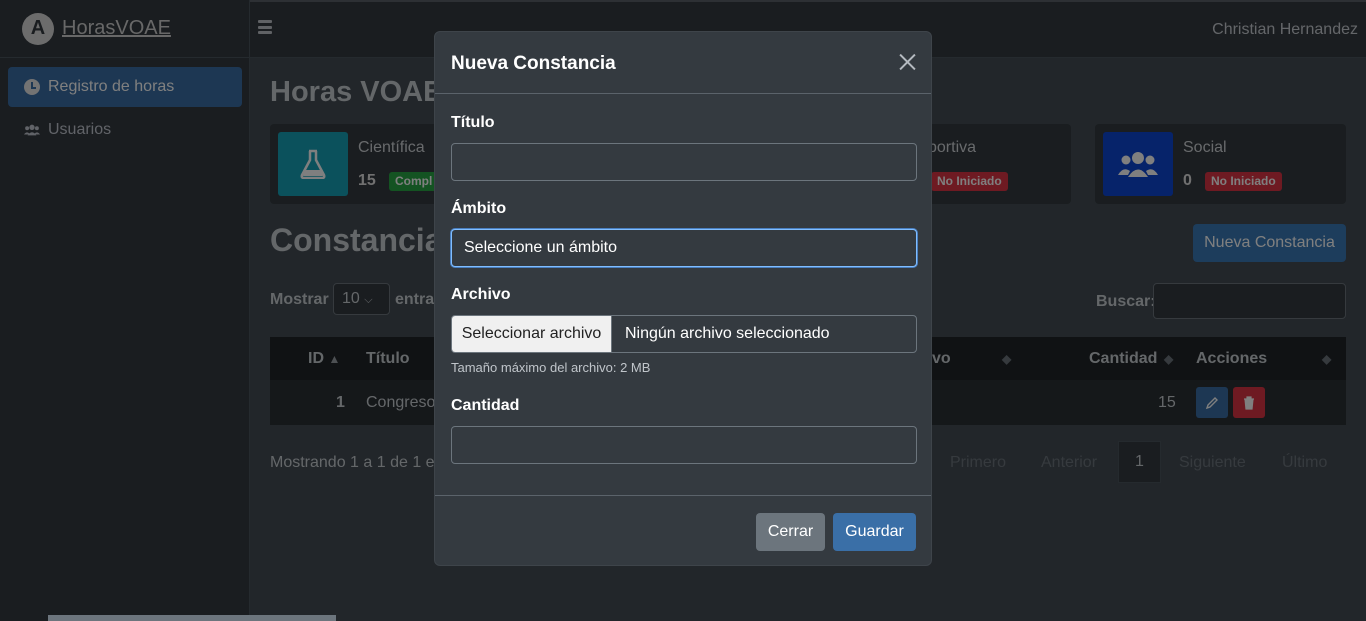  Describe the element at coordinates (532, 334) in the screenshot. I see `select-file-button: Seleccionar archivo` at that location.